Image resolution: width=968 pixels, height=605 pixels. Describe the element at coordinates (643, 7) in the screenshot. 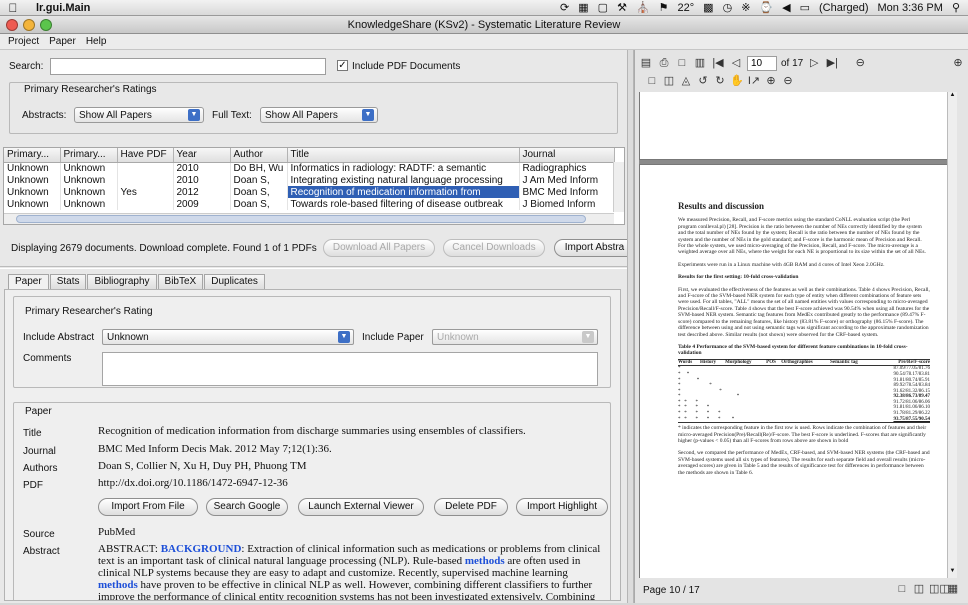

I see `bank-icon: ⛪` at that location.